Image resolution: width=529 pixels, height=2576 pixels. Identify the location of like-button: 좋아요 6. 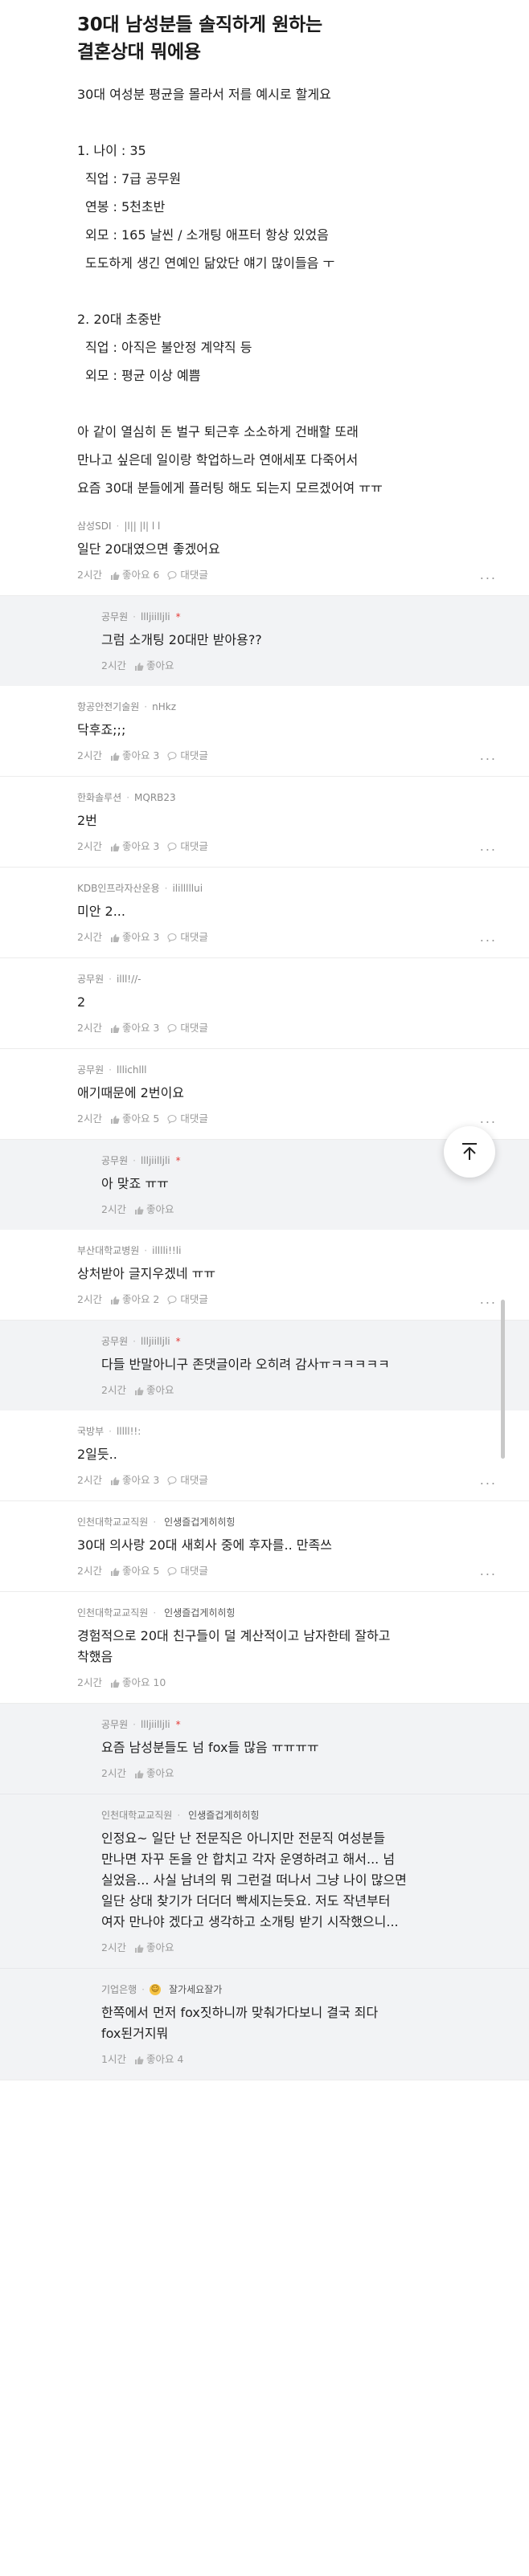
(134, 575).